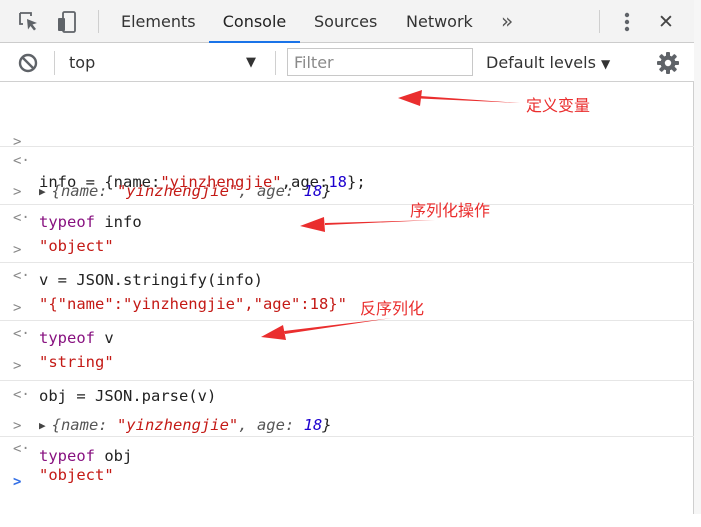 This screenshot has height=527, width=701. What do you see at coordinates (158, 21) in the screenshot?
I see `tab-elements: Elements` at bounding box center [158, 21].